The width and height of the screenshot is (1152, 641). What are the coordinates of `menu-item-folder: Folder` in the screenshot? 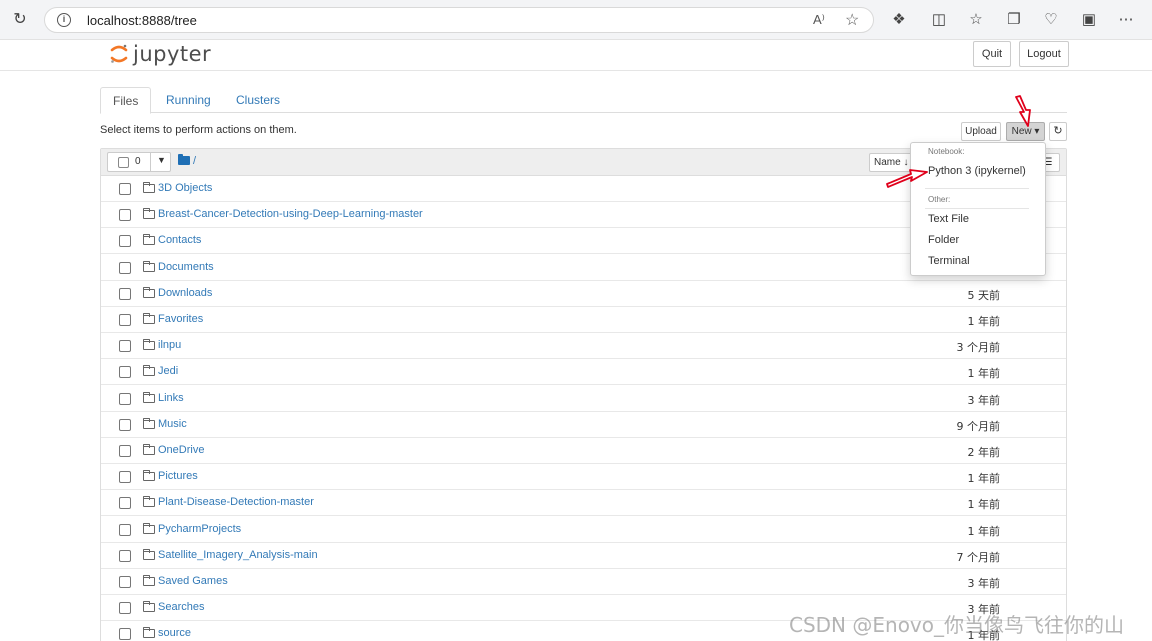 It's located at (943, 240).